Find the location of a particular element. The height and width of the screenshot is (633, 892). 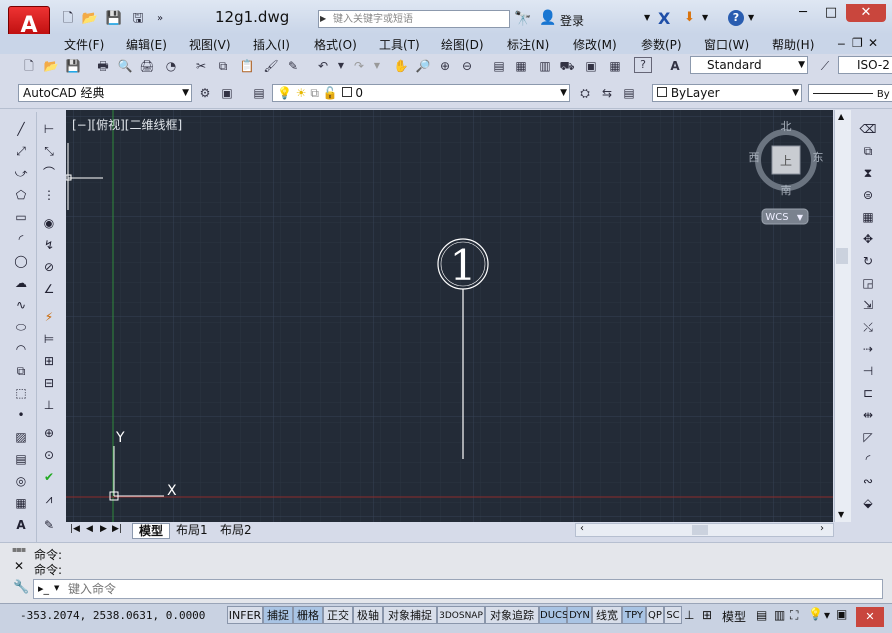

minimize-button: ─ is located at coordinates (803, 13).